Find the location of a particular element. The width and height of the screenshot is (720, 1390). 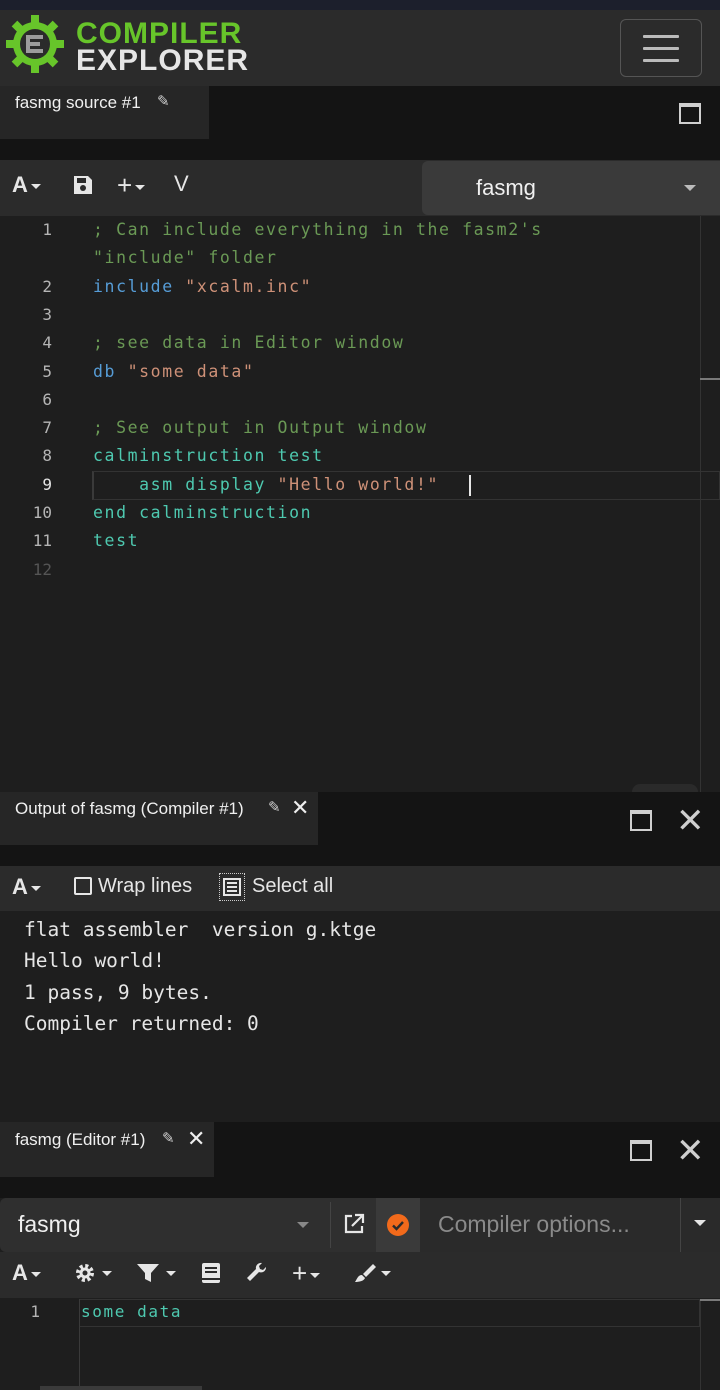

code-token: "include" folder is located at coordinates (185, 258).